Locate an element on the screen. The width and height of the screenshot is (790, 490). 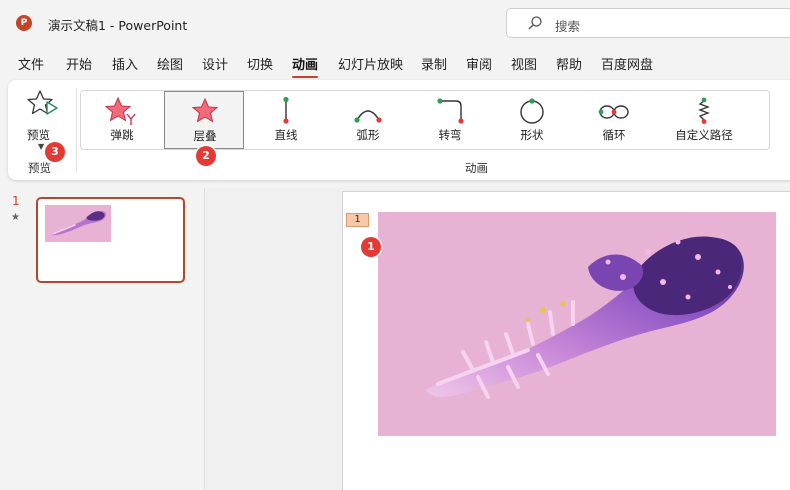
step-badge-1: 1 is located at coordinates (371, 247).